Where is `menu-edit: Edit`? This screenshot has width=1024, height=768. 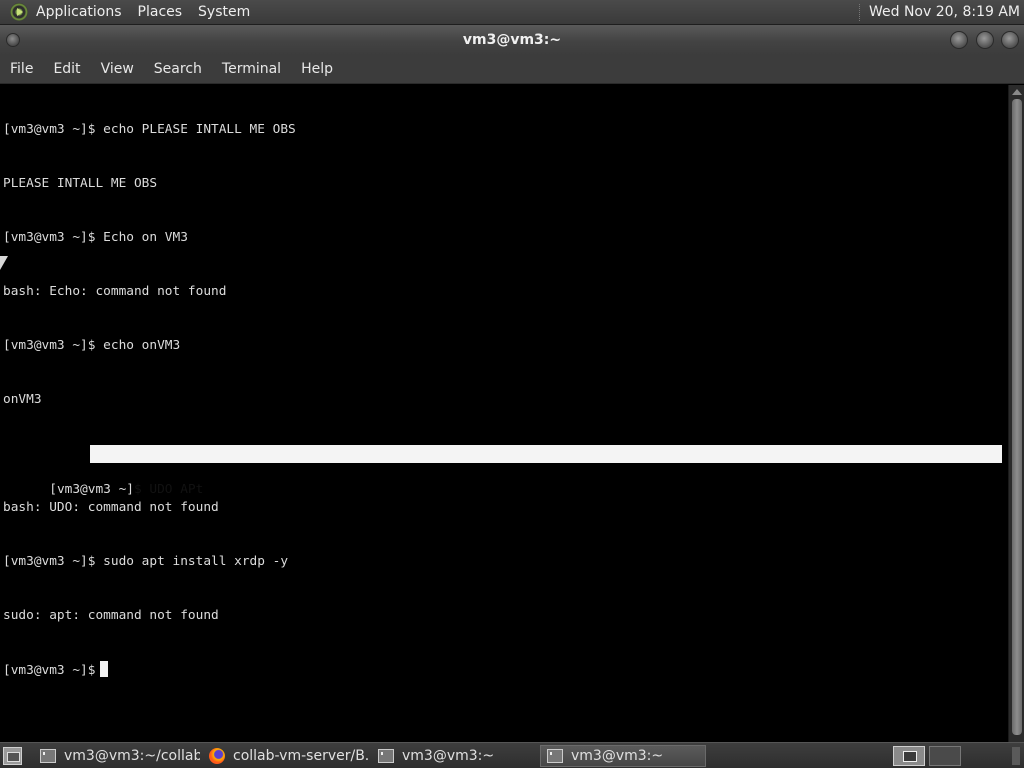
menu-edit: Edit is located at coordinates (66, 69).